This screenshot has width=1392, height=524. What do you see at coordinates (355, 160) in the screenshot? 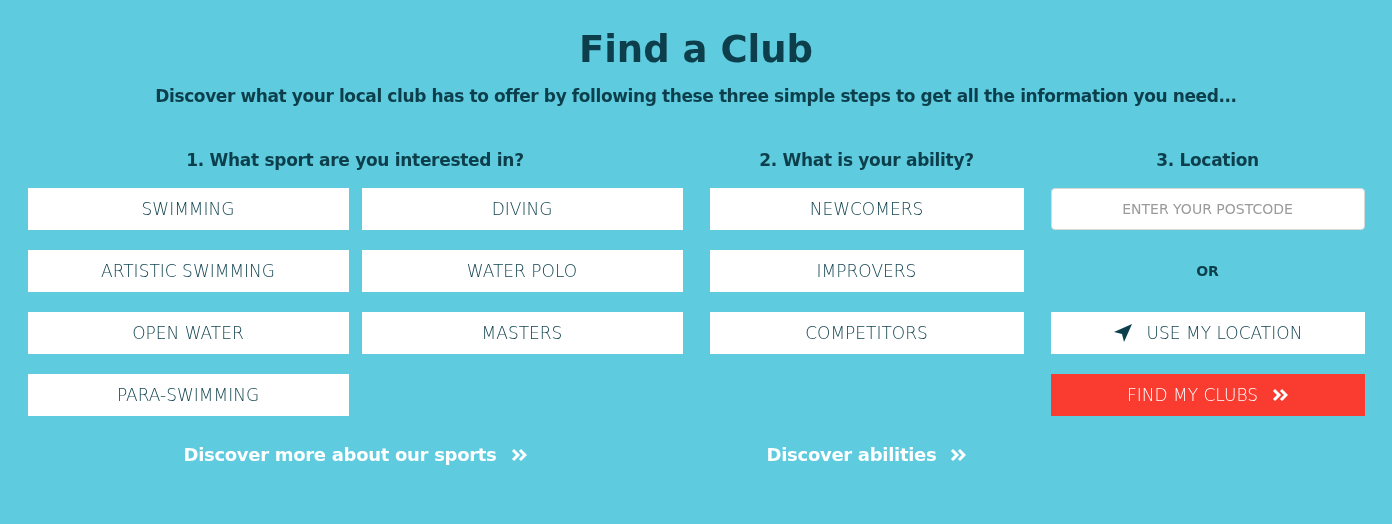
I see `step-heading: 1. What sport are you interested in?` at bounding box center [355, 160].